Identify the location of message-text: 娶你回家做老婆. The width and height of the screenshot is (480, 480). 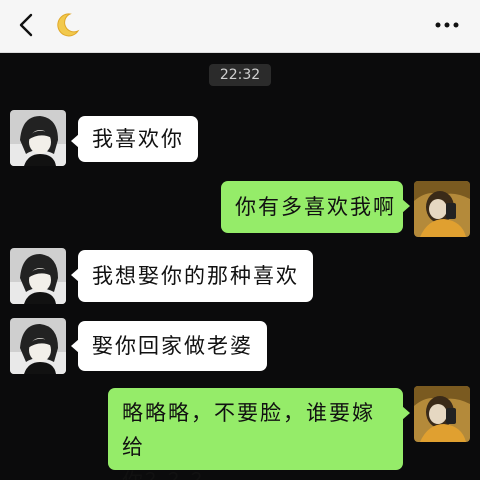
(172, 346).